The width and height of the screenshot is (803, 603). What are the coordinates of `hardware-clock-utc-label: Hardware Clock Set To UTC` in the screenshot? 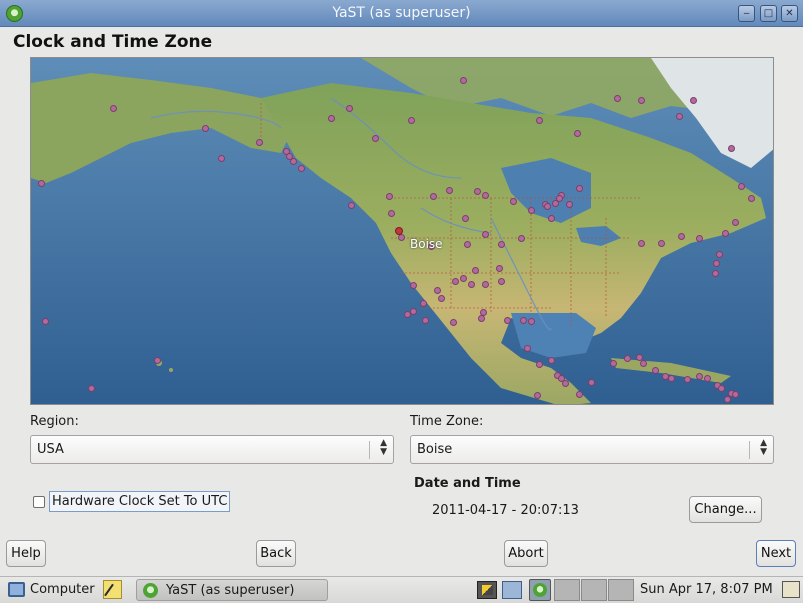 It's located at (140, 501).